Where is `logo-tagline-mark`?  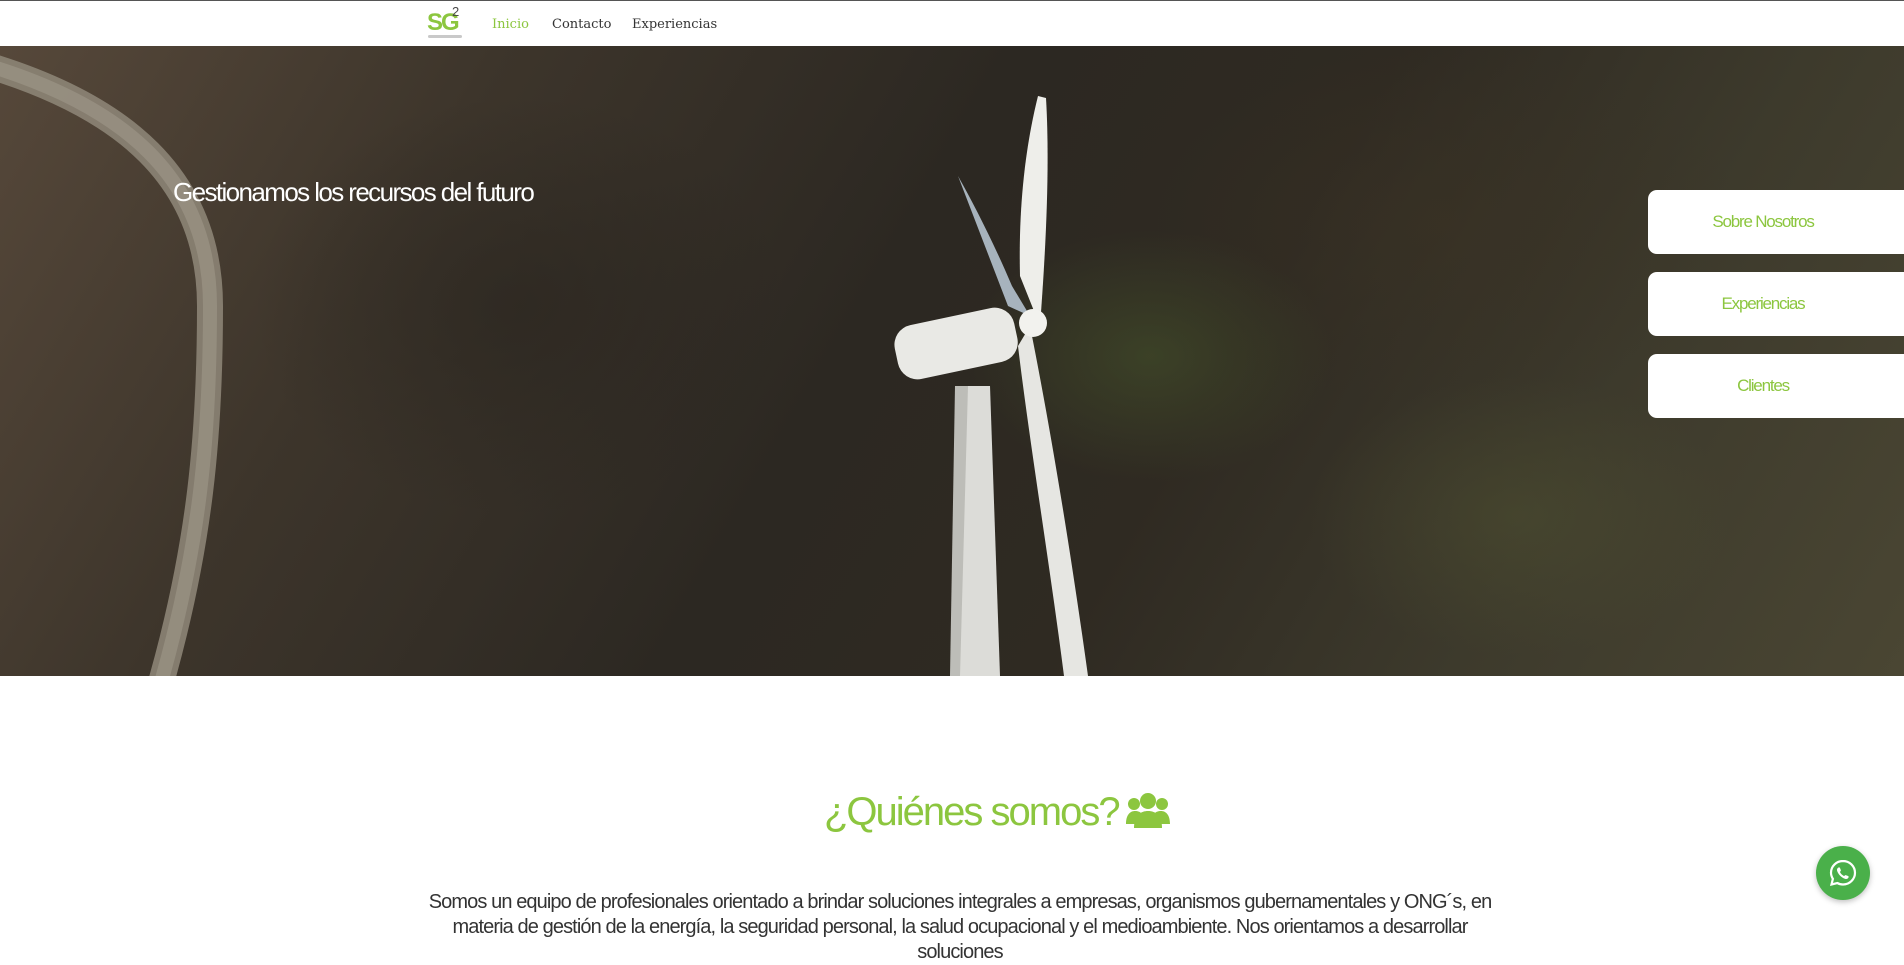 logo-tagline-mark is located at coordinates (445, 36).